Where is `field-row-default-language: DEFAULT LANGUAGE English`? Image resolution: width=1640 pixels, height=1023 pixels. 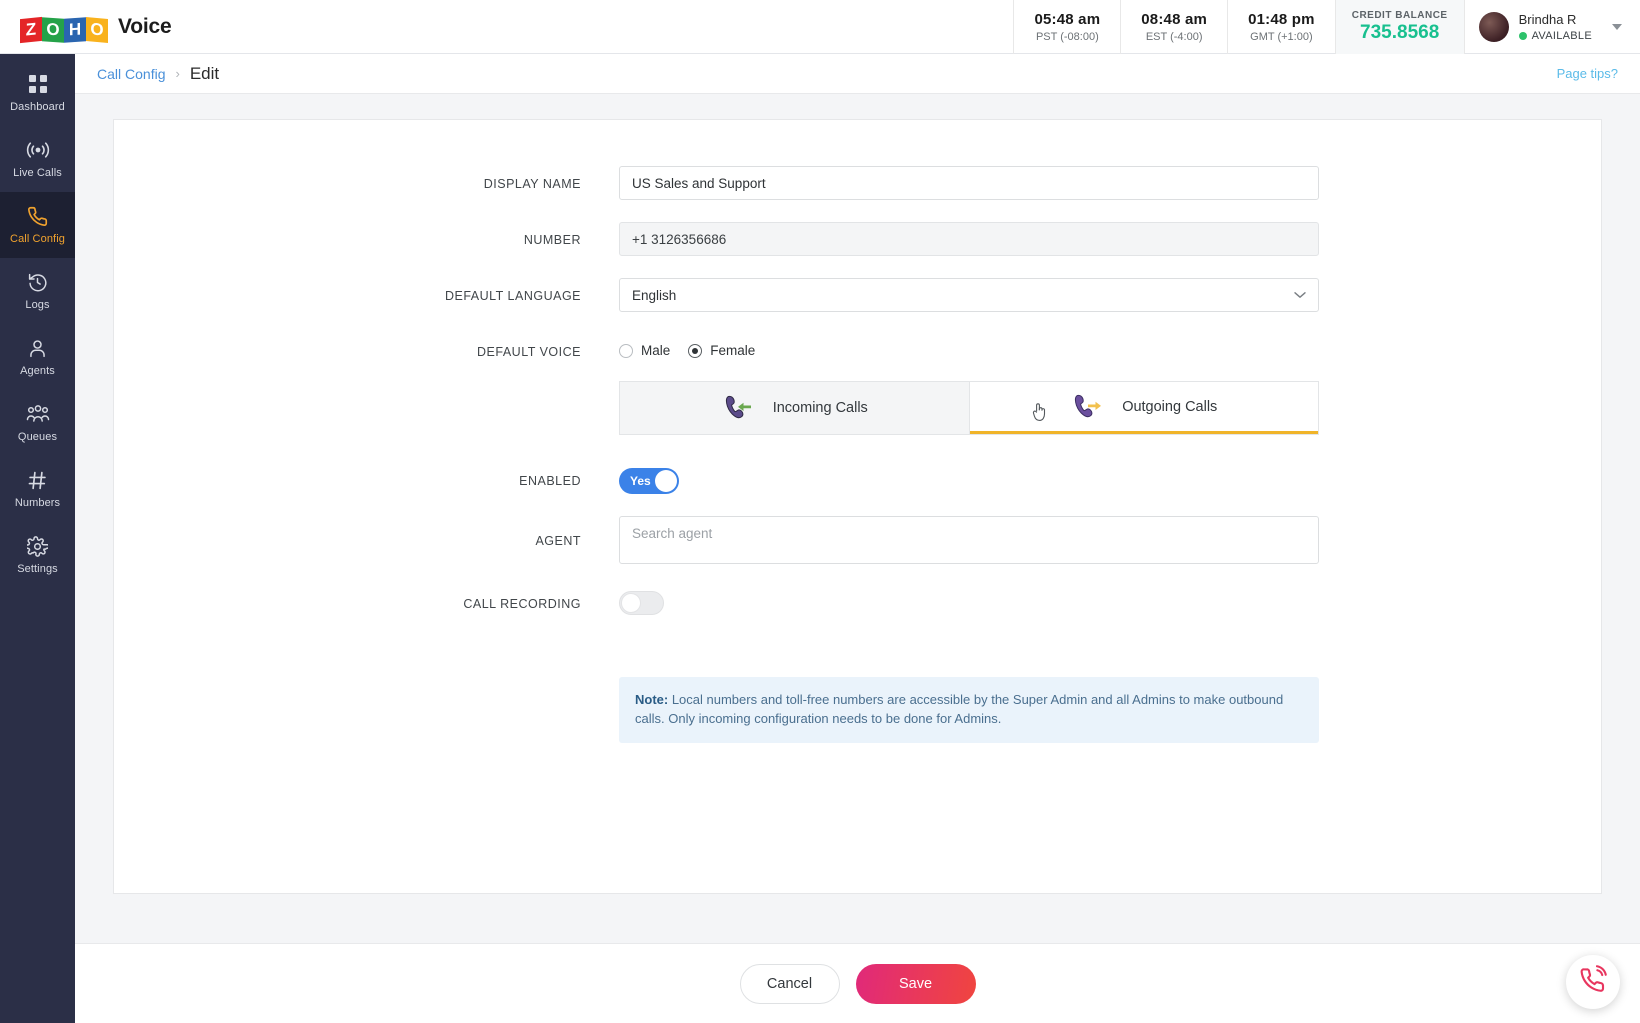
field-row-default-language: DEFAULT LANGUAGE English is located at coordinates (857, 295).